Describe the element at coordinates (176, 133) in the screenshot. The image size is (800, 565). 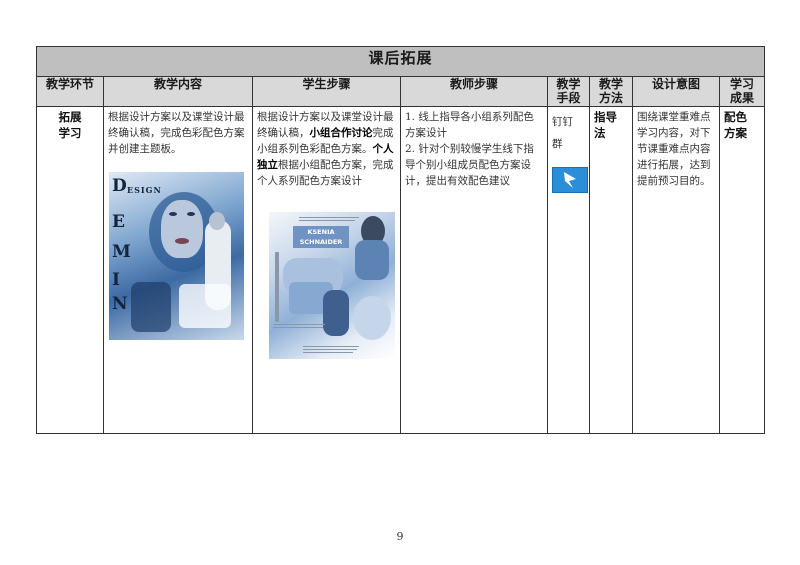
I see `content-text: 根据设计方案以及课堂设计最终确认稿，完成色彩配色方案并创建主题板。` at that location.